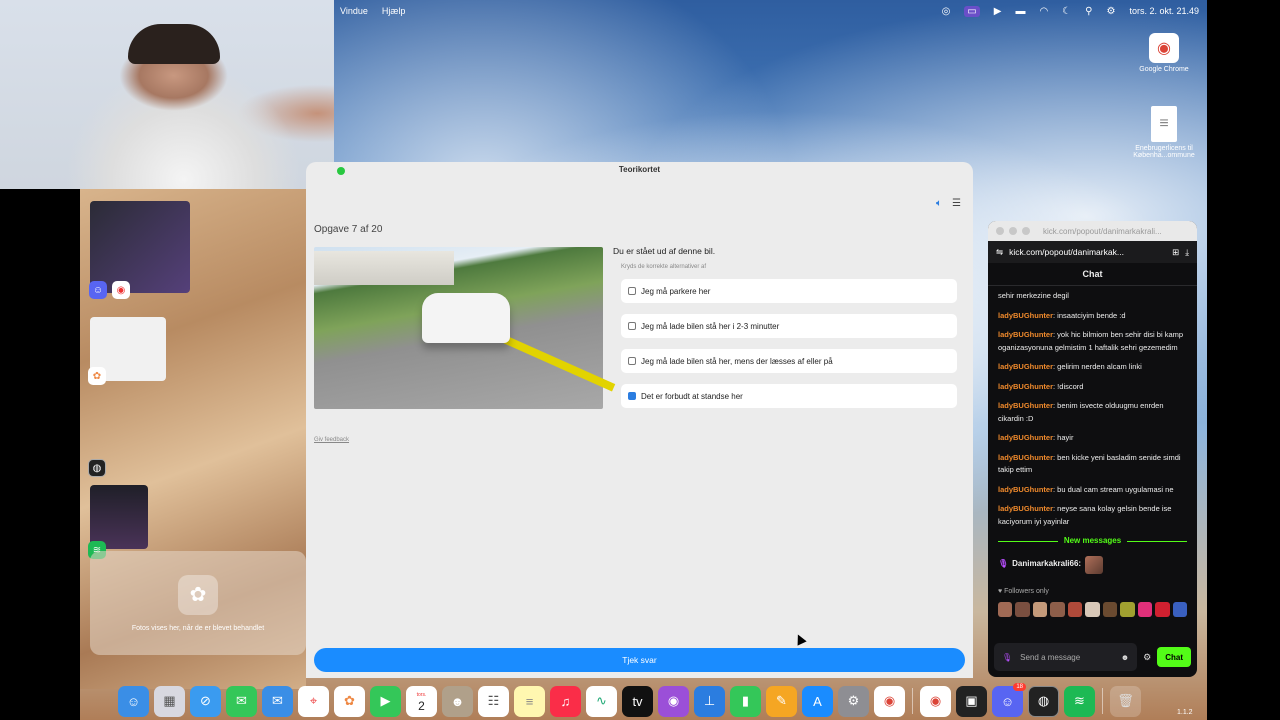  What do you see at coordinates (781, 701) in the screenshot?
I see `pages-icon: ✎` at bounding box center [781, 701].